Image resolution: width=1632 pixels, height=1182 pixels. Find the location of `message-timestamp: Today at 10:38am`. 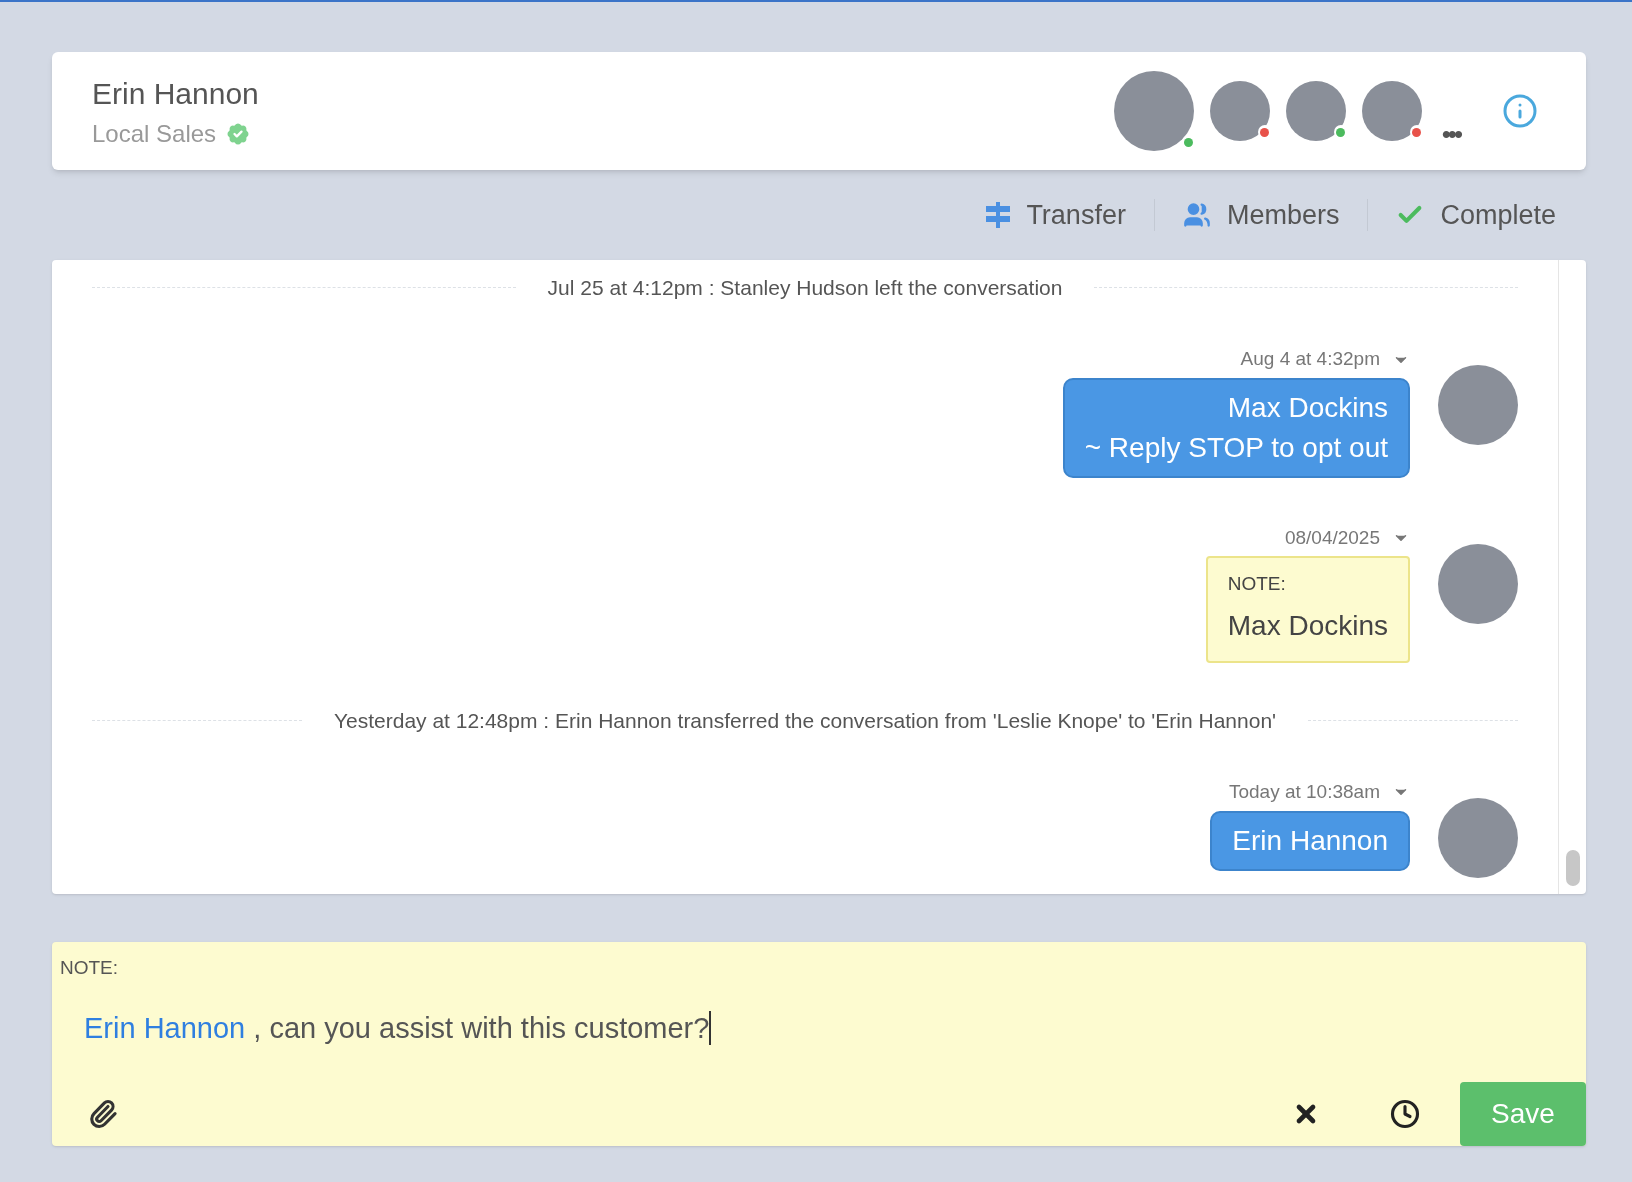

message-timestamp: Today at 10:38am is located at coordinates (1304, 792).